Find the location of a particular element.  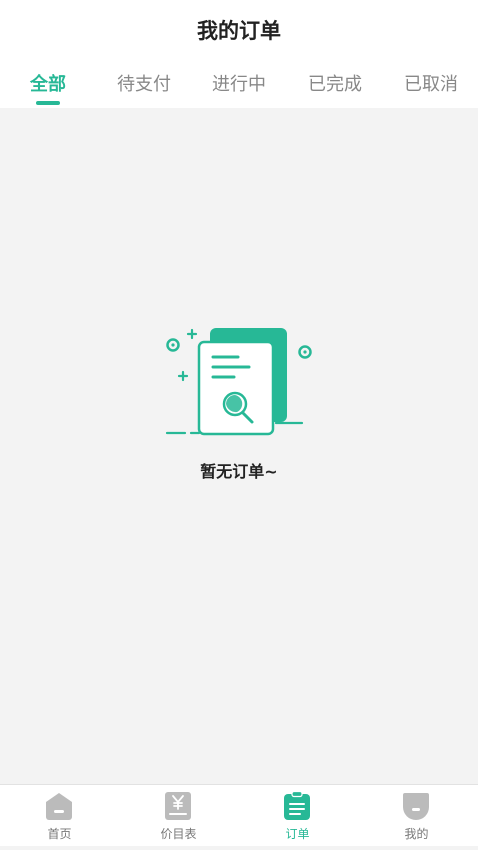

nav-item-orders: 订单 is located at coordinates (297, 816).